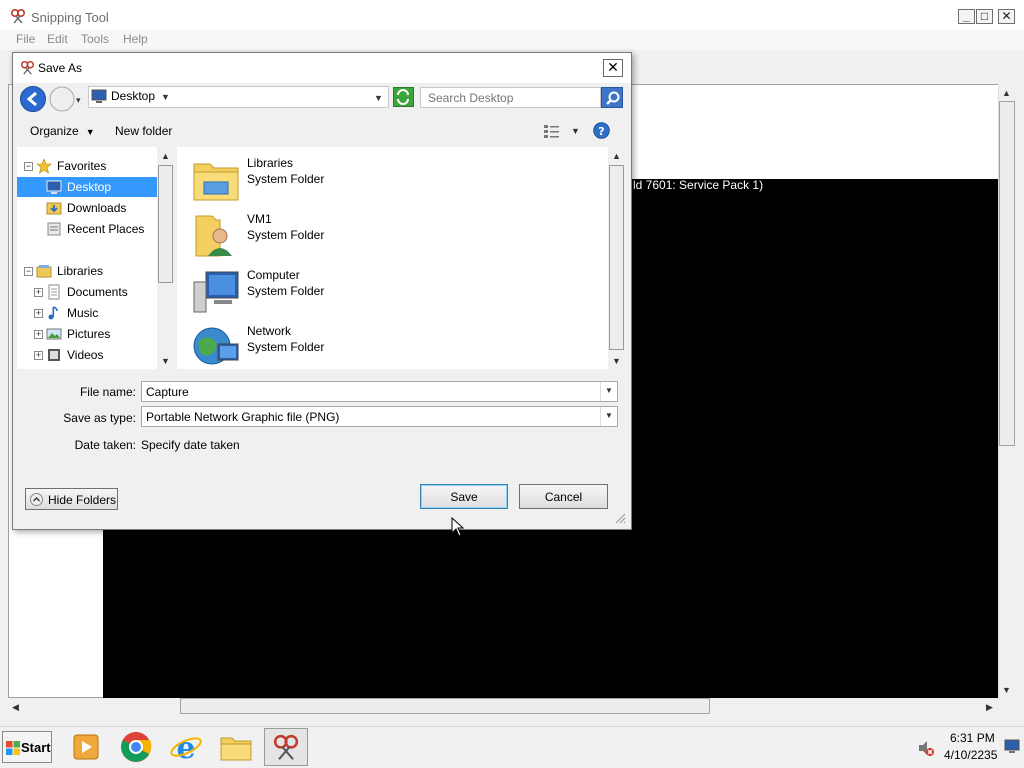  What do you see at coordinates (87, 187) in the screenshot?
I see `nav-desktop: Desktop` at bounding box center [87, 187].